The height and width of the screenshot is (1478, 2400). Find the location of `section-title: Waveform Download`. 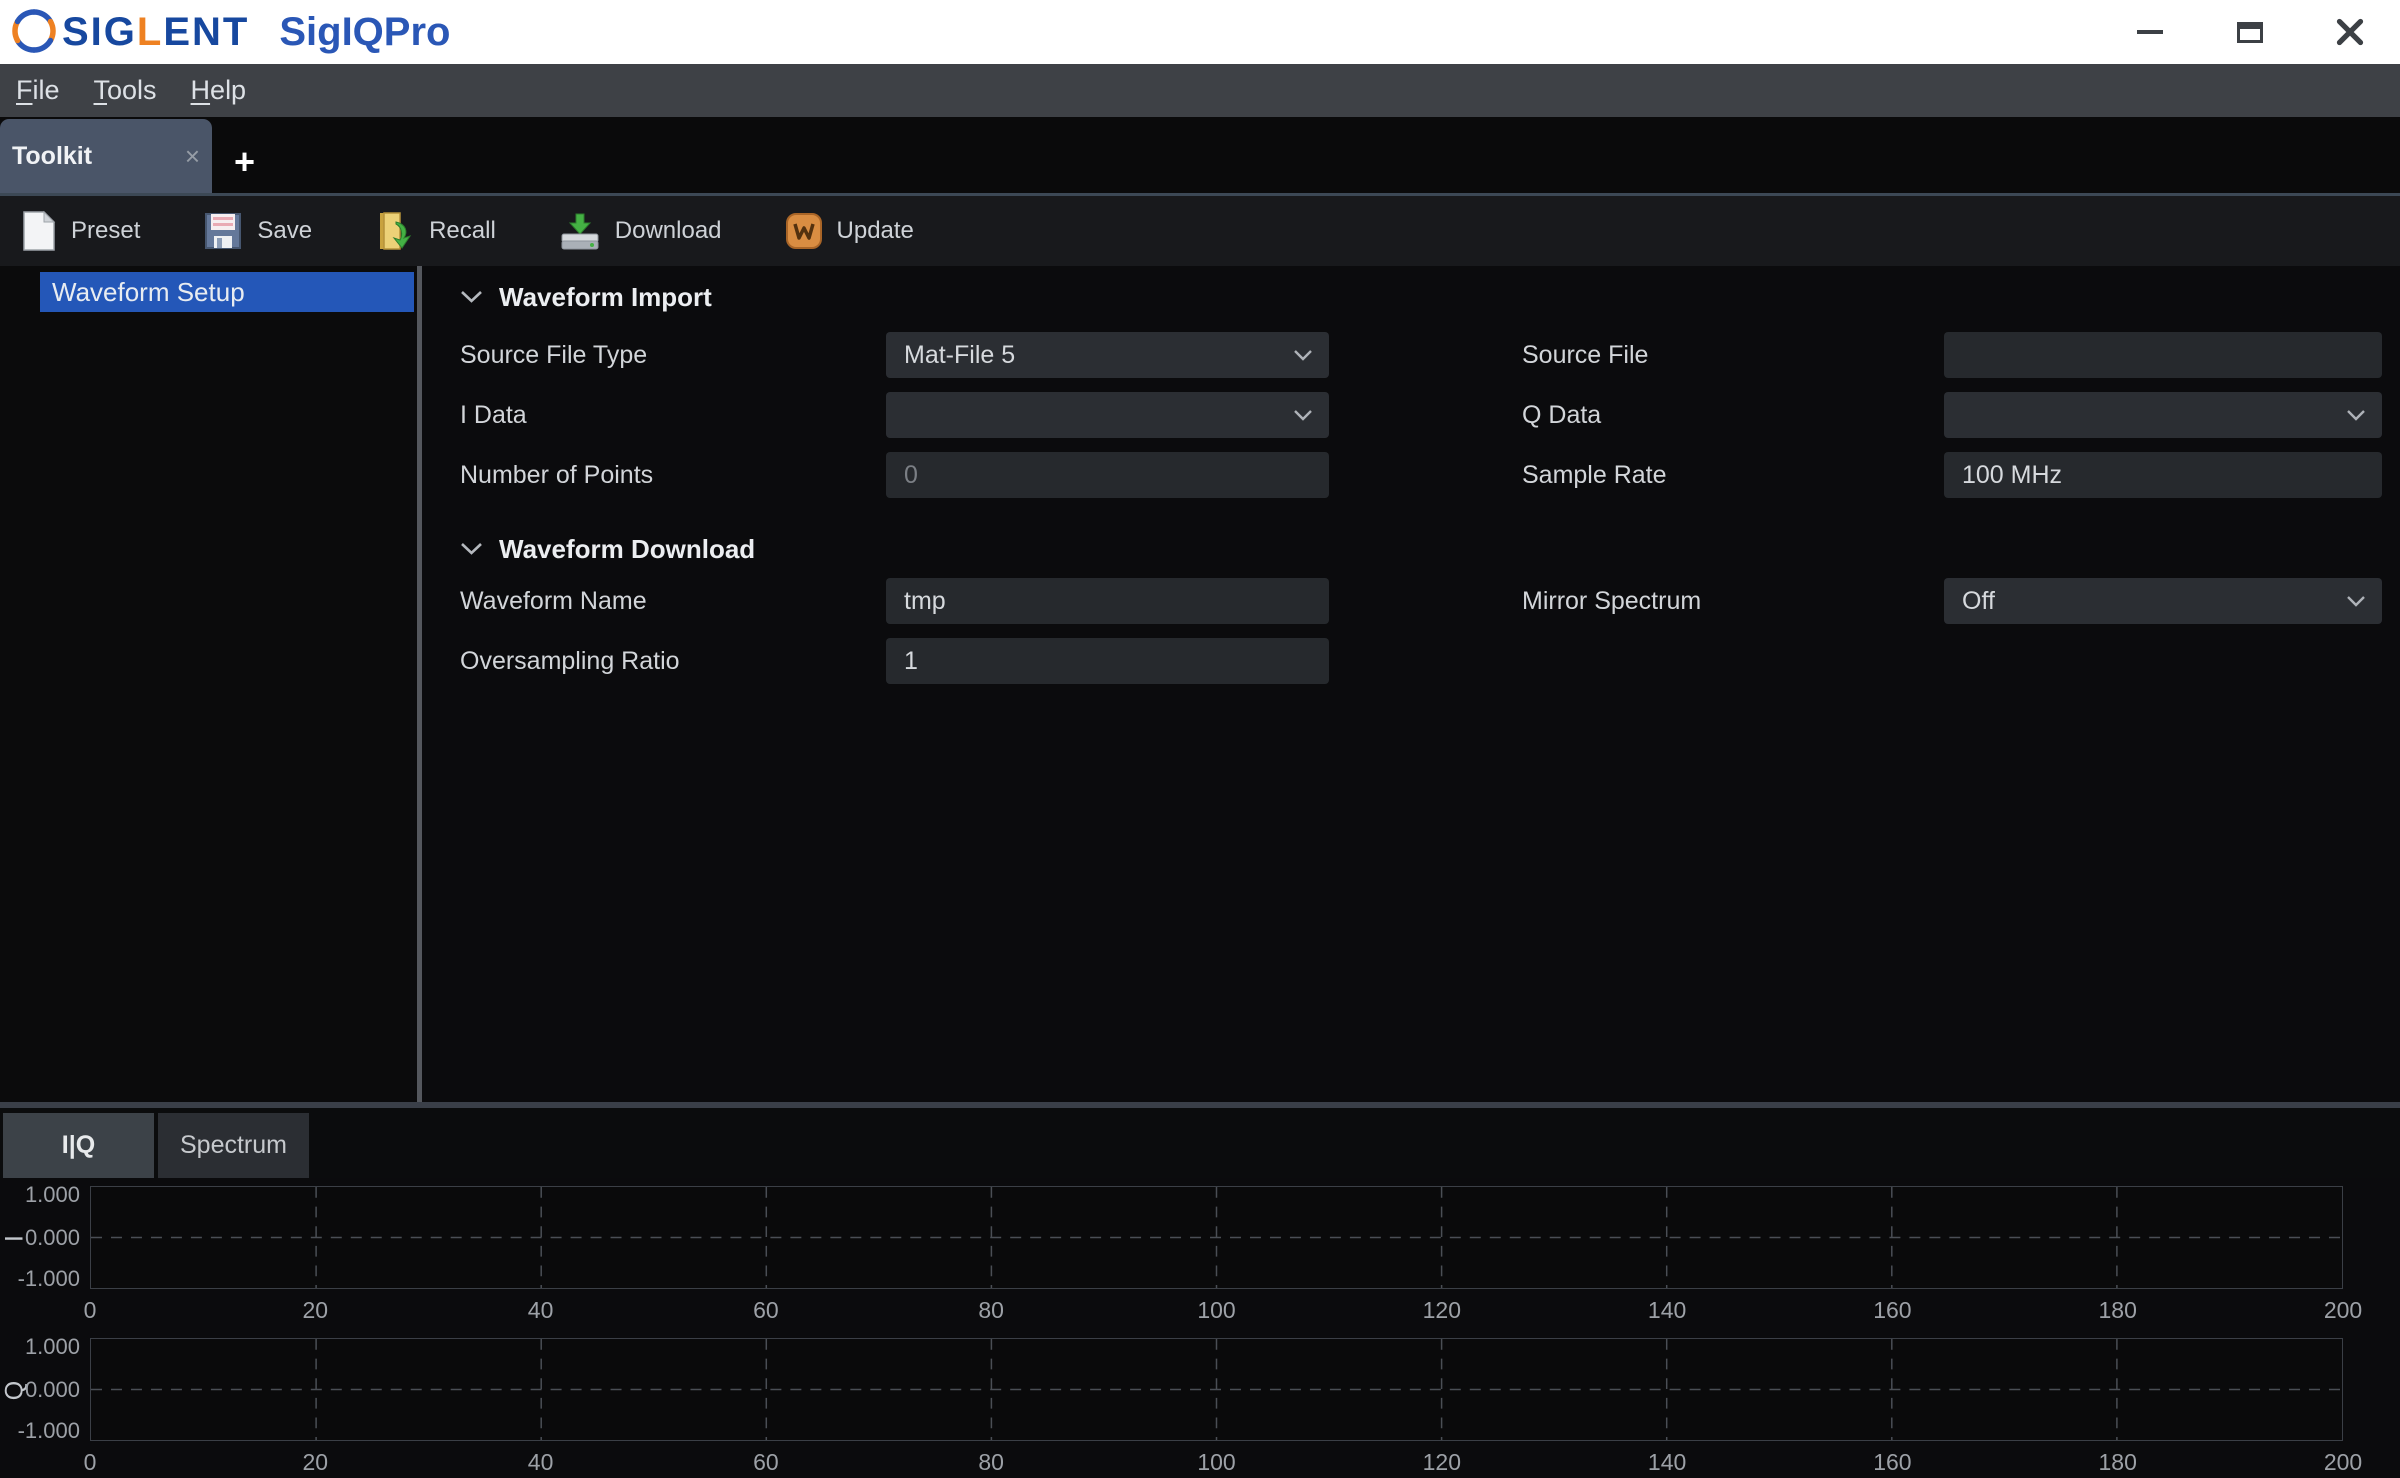

section-title: Waveform Download is located at coordinates (627, 548).